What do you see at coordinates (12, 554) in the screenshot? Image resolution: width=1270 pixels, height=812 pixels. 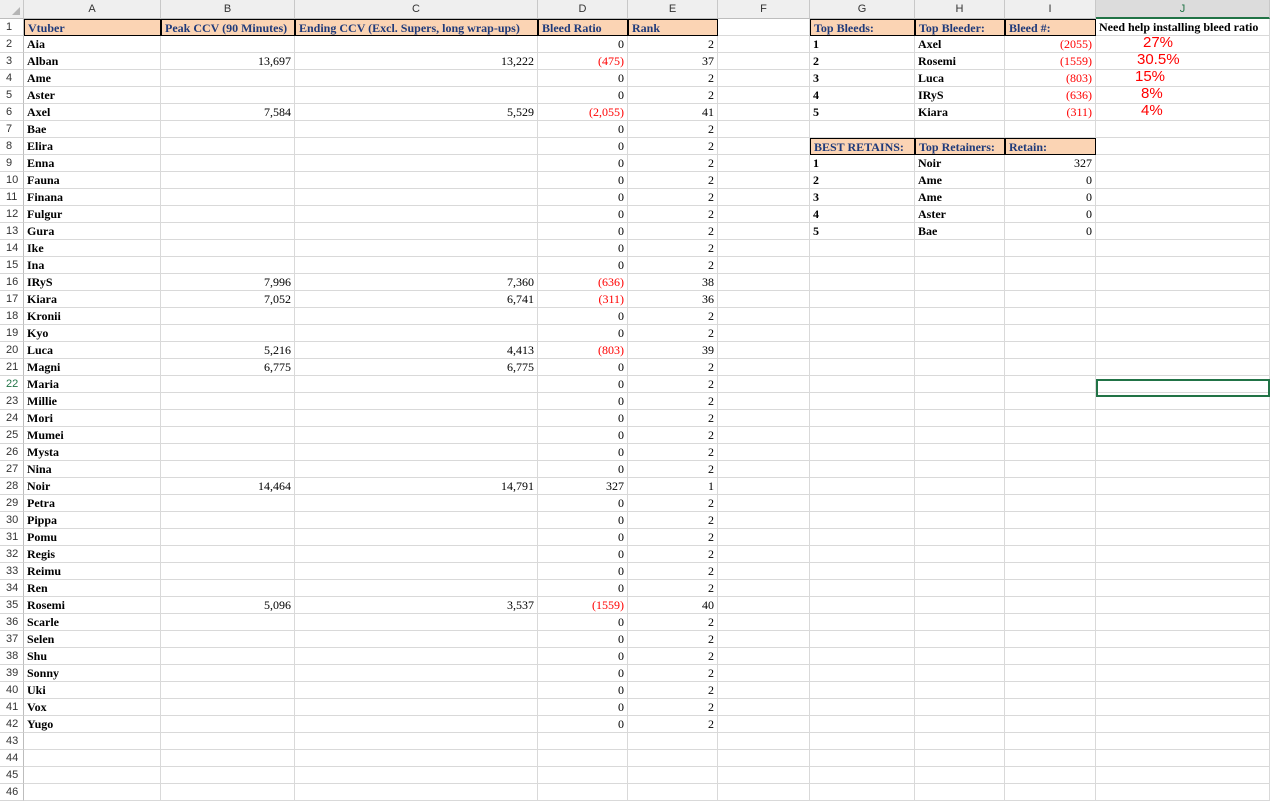 I see `row-header: 32` at bounding box center [12, 554].